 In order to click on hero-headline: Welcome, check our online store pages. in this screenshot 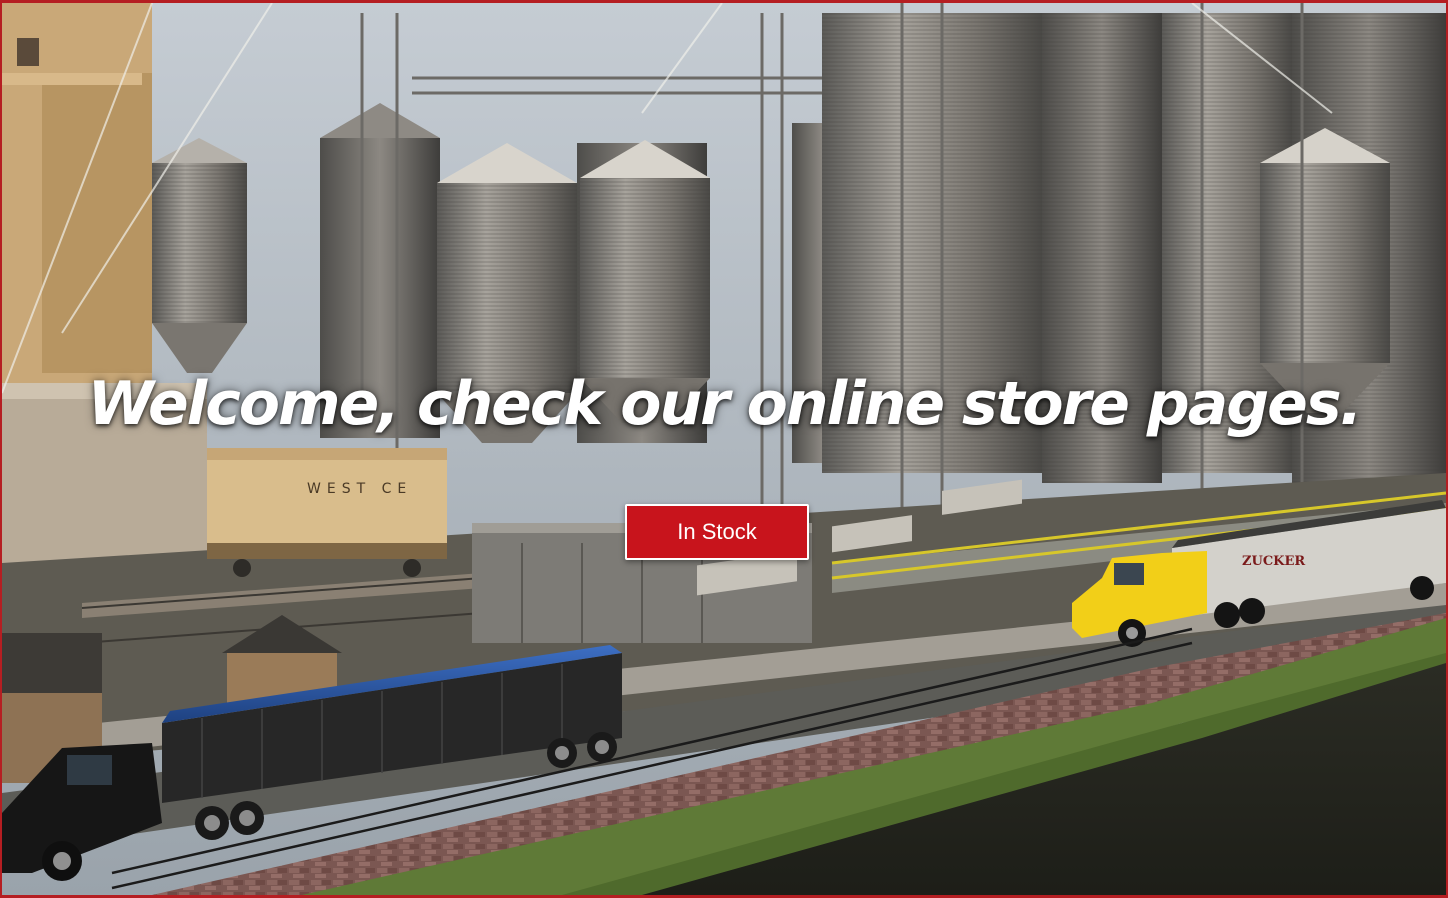, I will do `click(725, 404)`.